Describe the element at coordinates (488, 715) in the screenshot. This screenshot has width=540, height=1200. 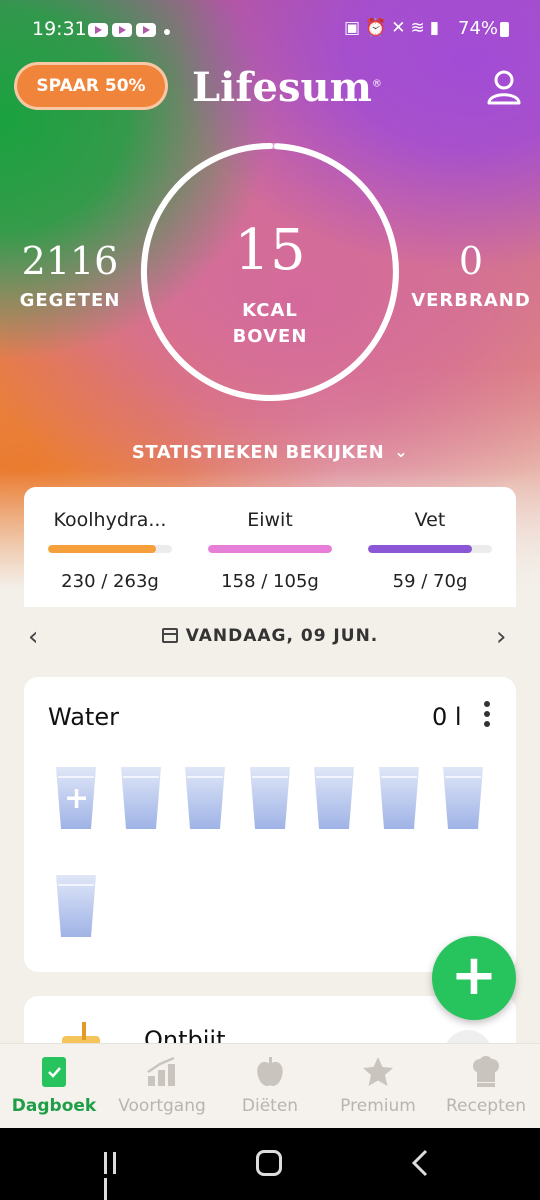
I see `more-options-icon` at that location.